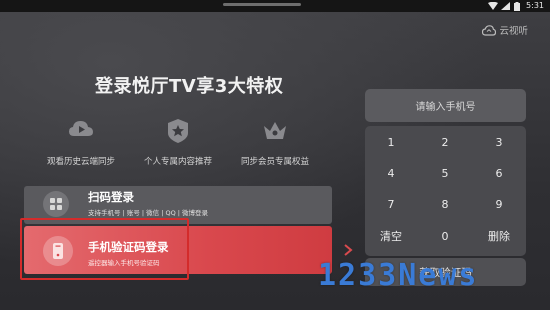  What do you see at coordinates (391, 236) in the screenshot?
I see `key-clear: 清空` at bounding box center [391, 236].